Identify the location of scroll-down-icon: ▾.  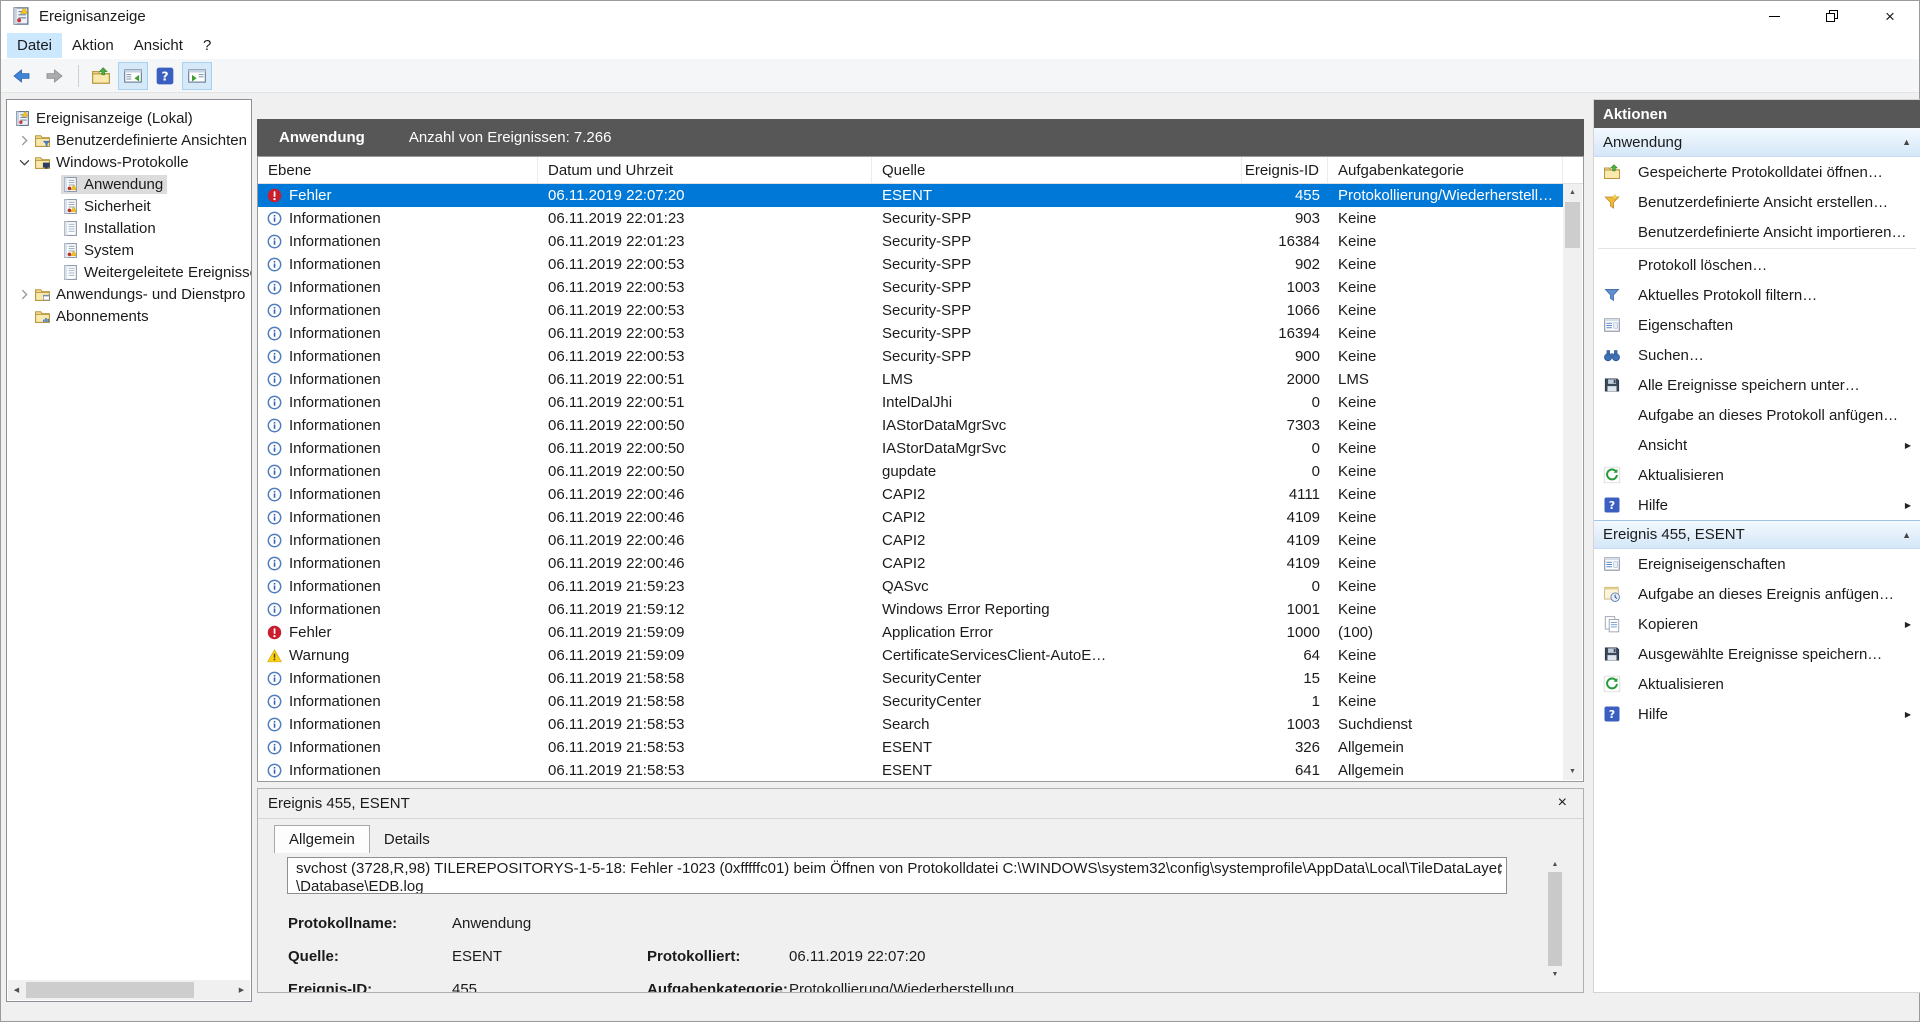
(1500, 873).